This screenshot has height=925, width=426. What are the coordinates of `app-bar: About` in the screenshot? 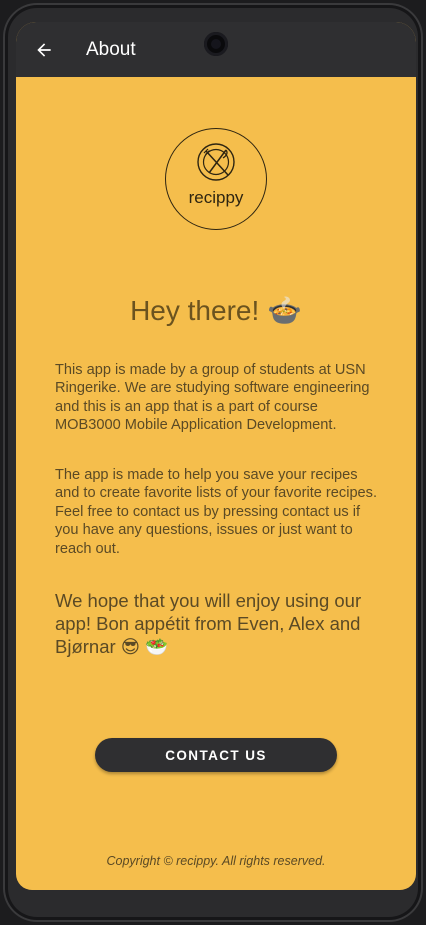 It's located at (216, 49).